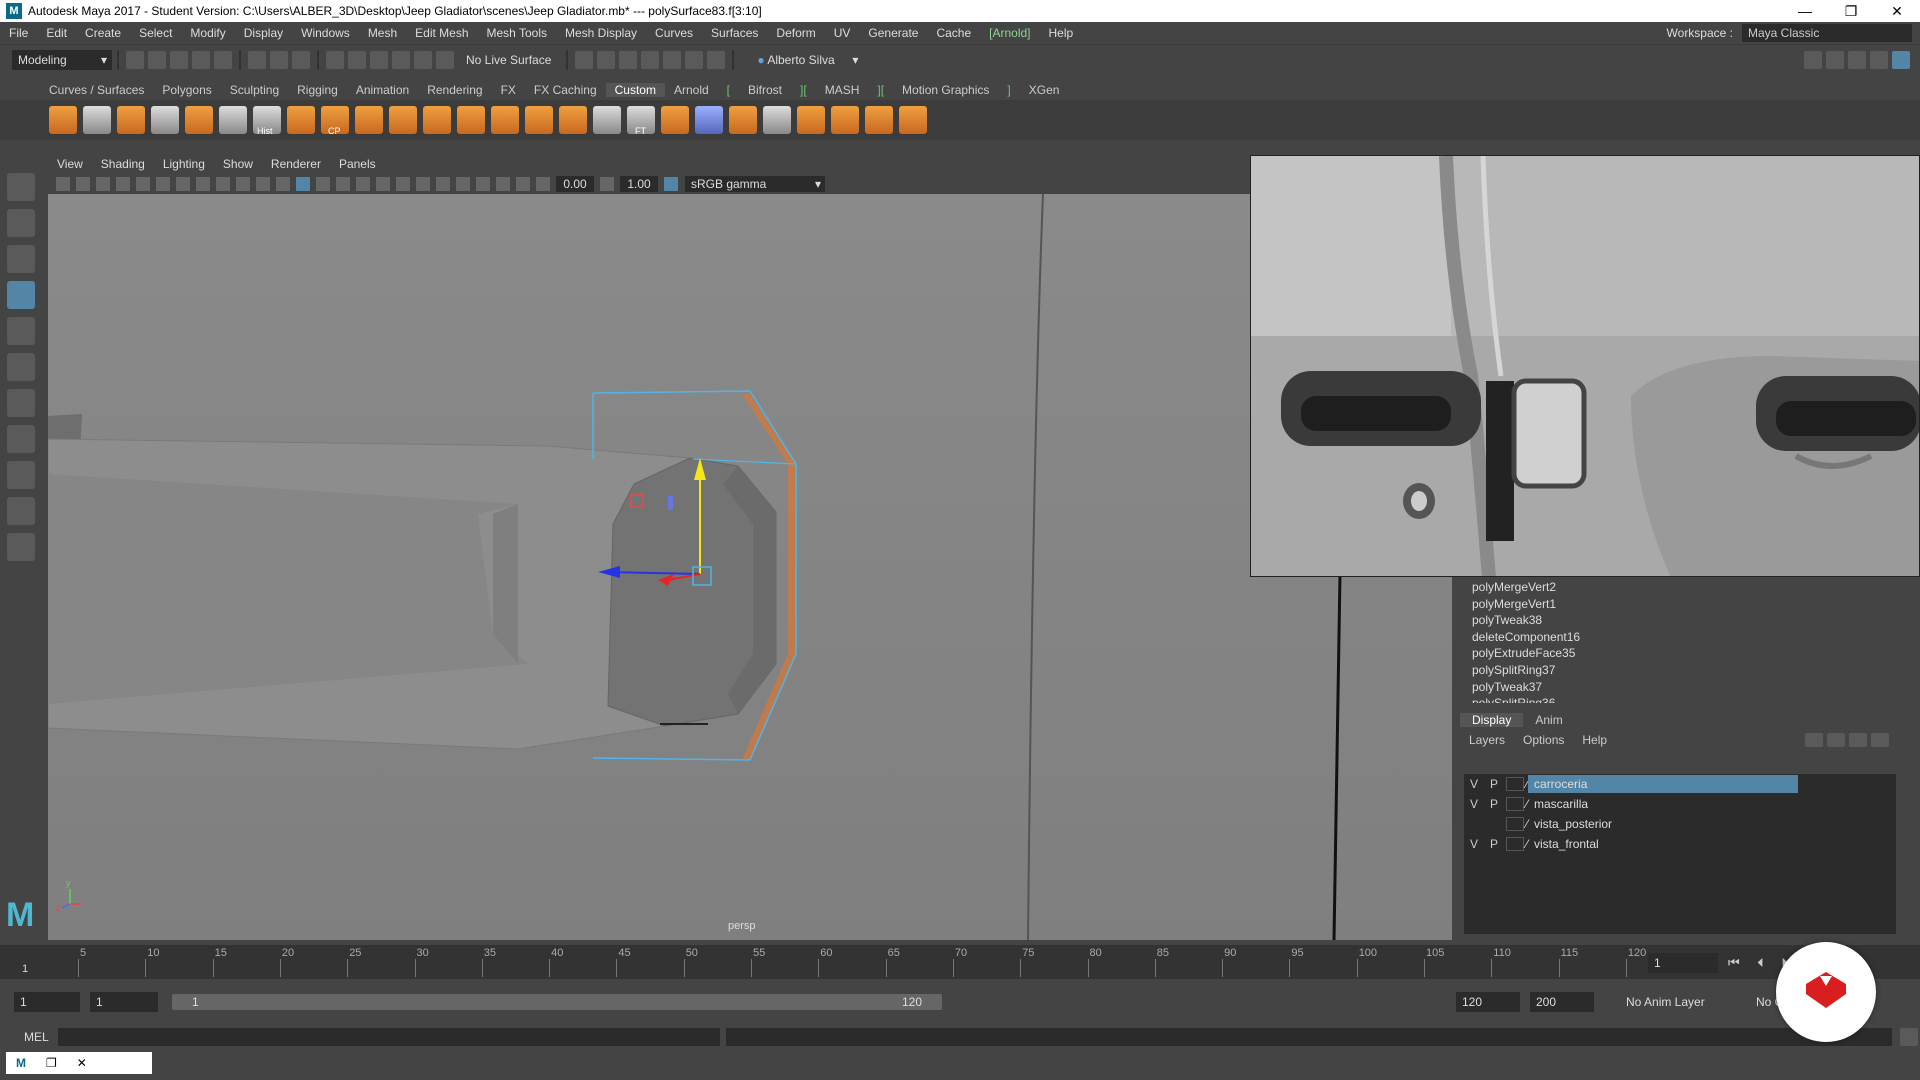 The image size is (1920, 1080). I want to click on field-chart-icon, so click(223, 184).